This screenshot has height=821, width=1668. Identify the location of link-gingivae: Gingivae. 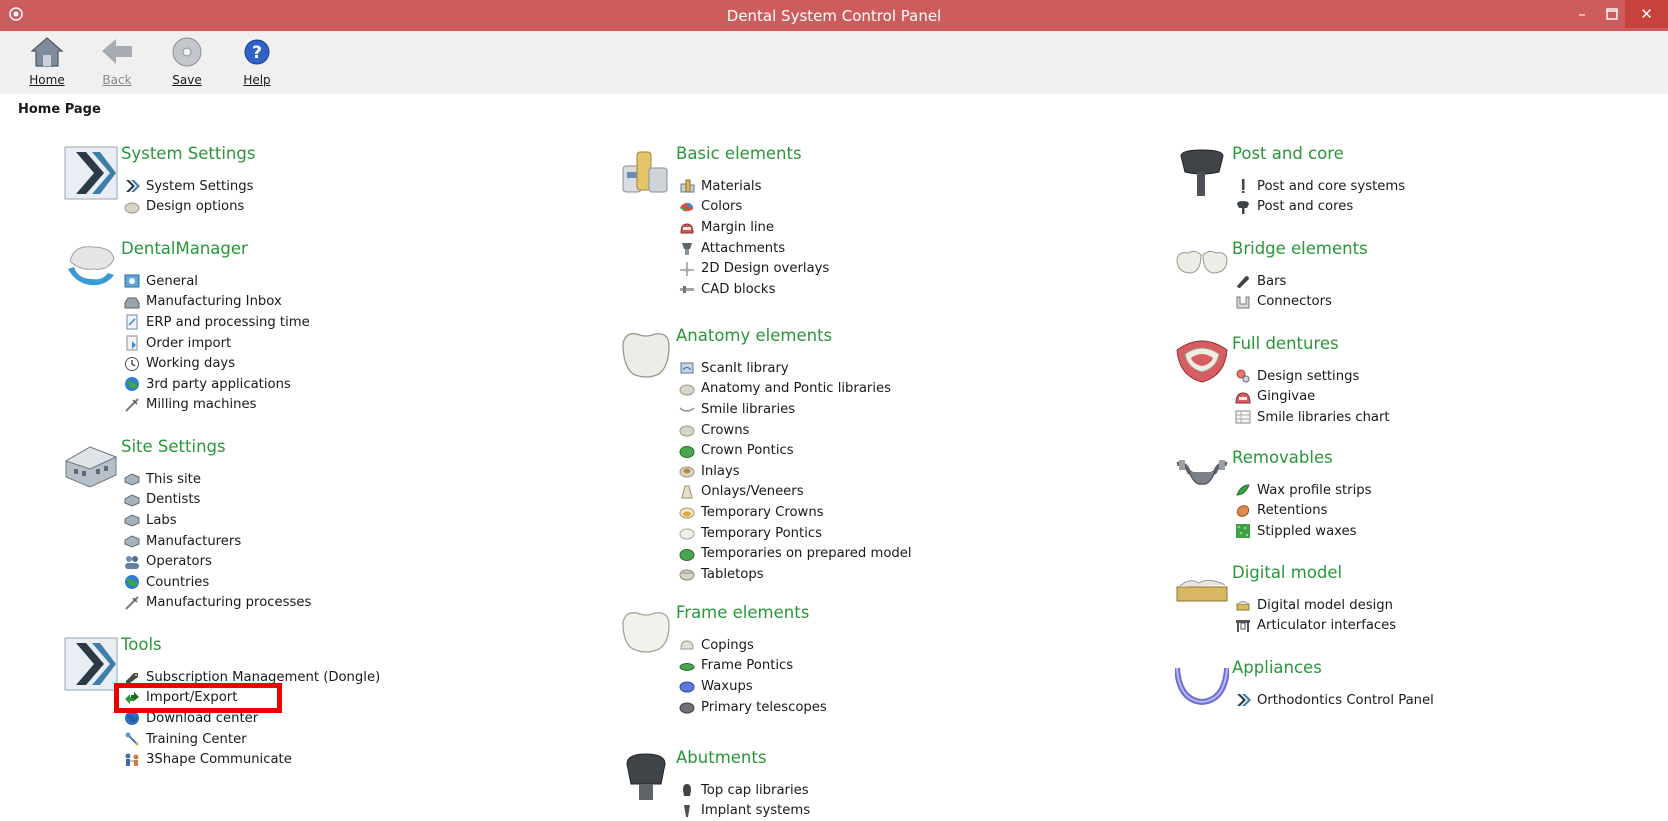
(1312, 397).